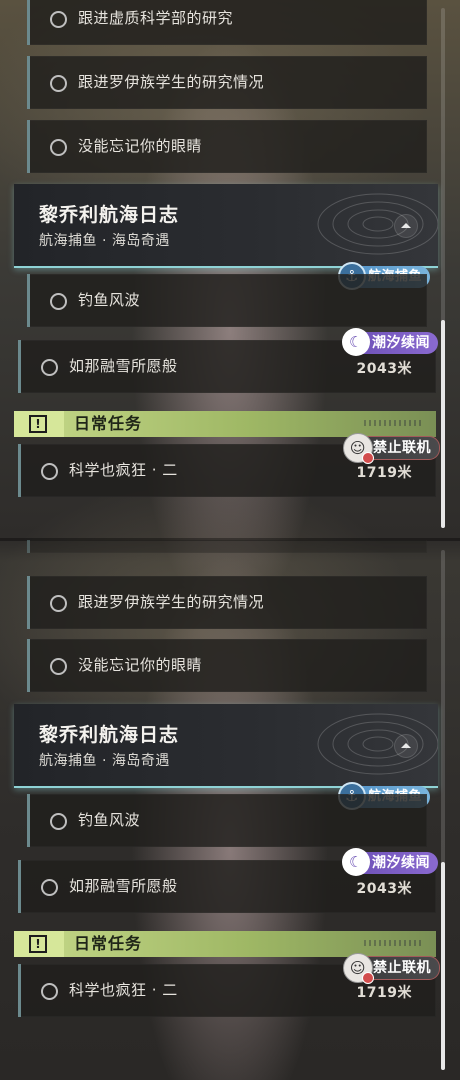 This screenshot has width=460, height=1080. I want to click on quest-label: 跟进虚质科学部的研究, so click(156, 18).